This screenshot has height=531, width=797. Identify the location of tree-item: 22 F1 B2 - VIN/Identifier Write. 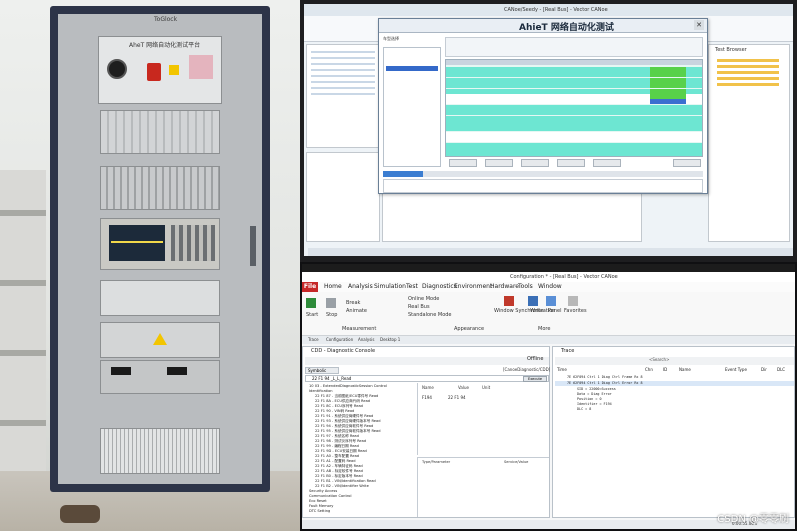
(342, 486).